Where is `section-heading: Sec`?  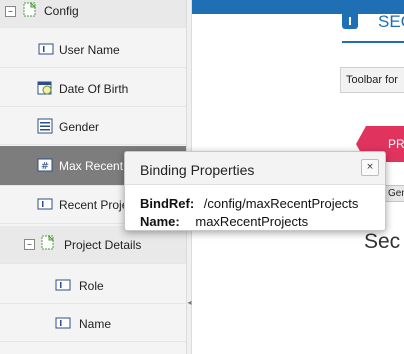
section-heading: Sec is located at coordinates (382, 241).